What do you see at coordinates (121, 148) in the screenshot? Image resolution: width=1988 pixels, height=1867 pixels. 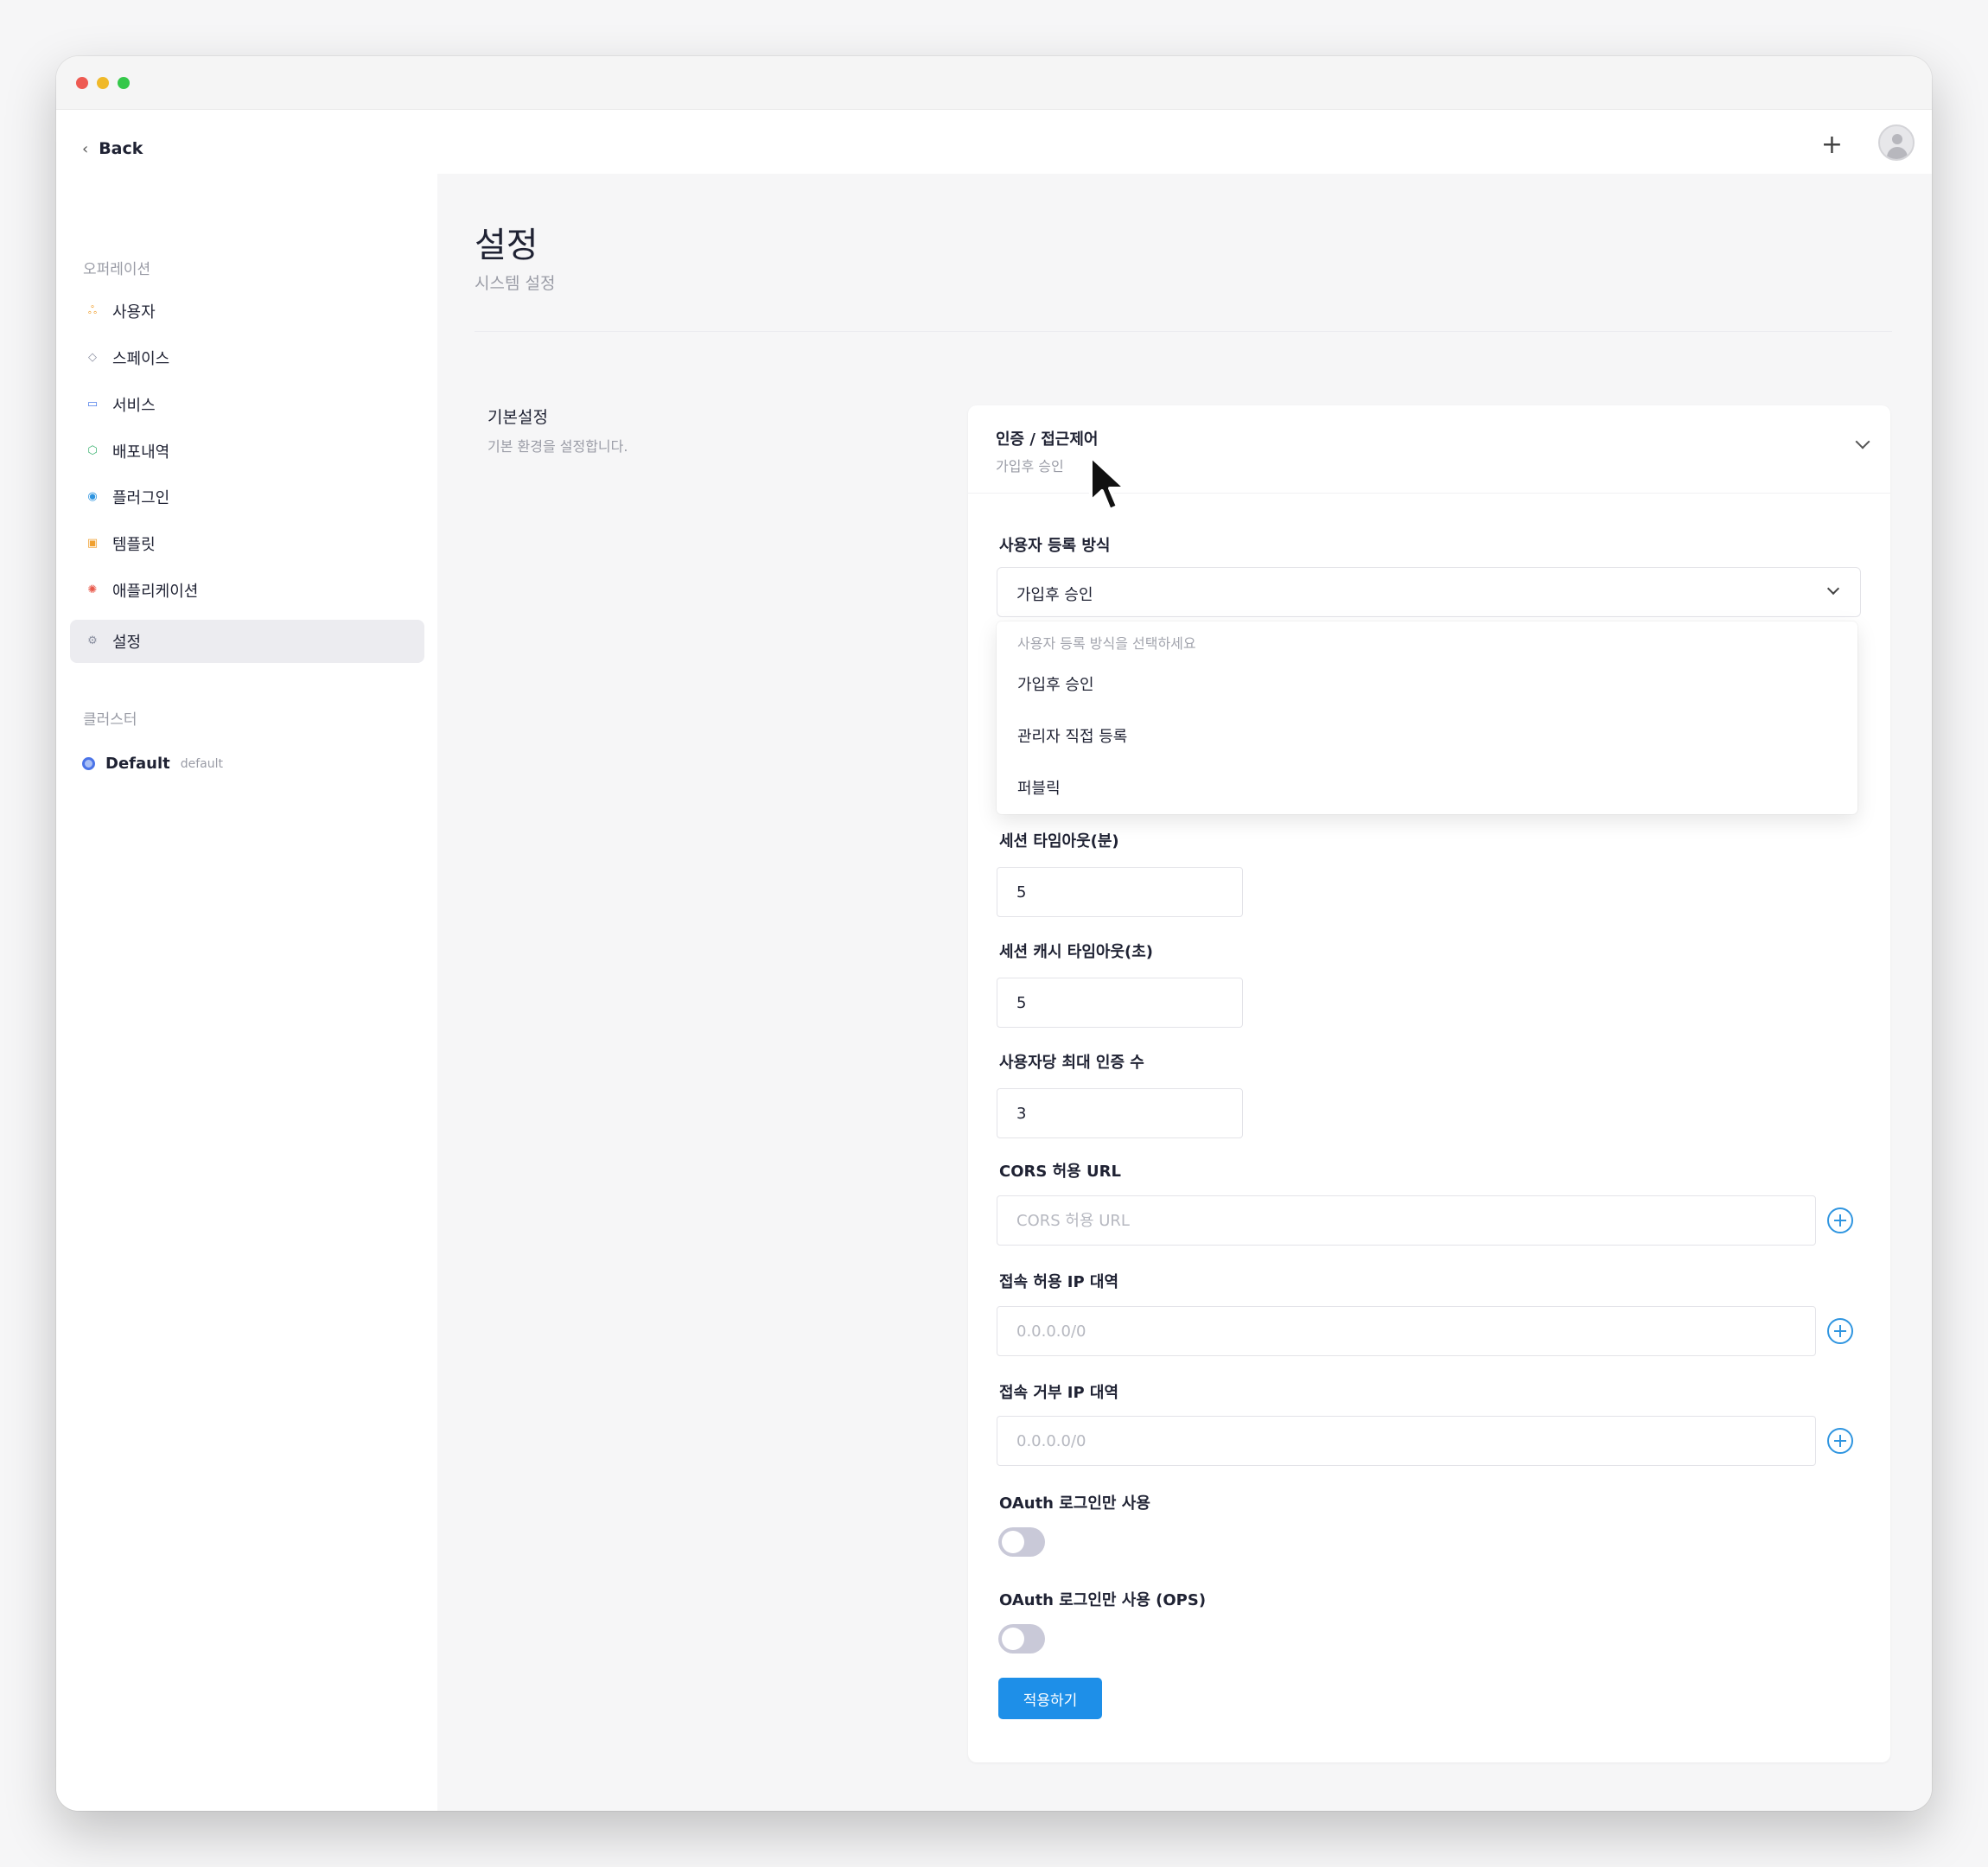 I see `back-label: Back` at bounding box center [121, 148].